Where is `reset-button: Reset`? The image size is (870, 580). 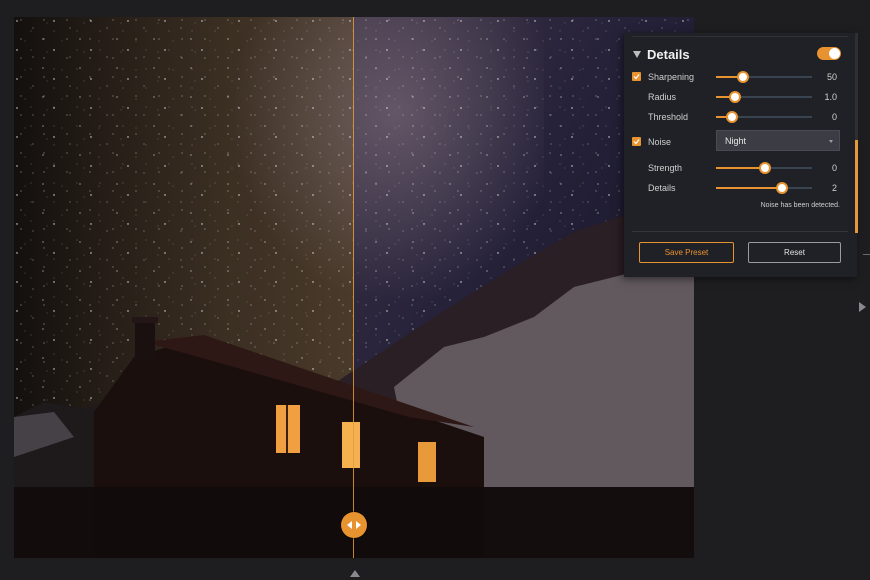
reset-button: Reset is located at coordinates (794, 252).